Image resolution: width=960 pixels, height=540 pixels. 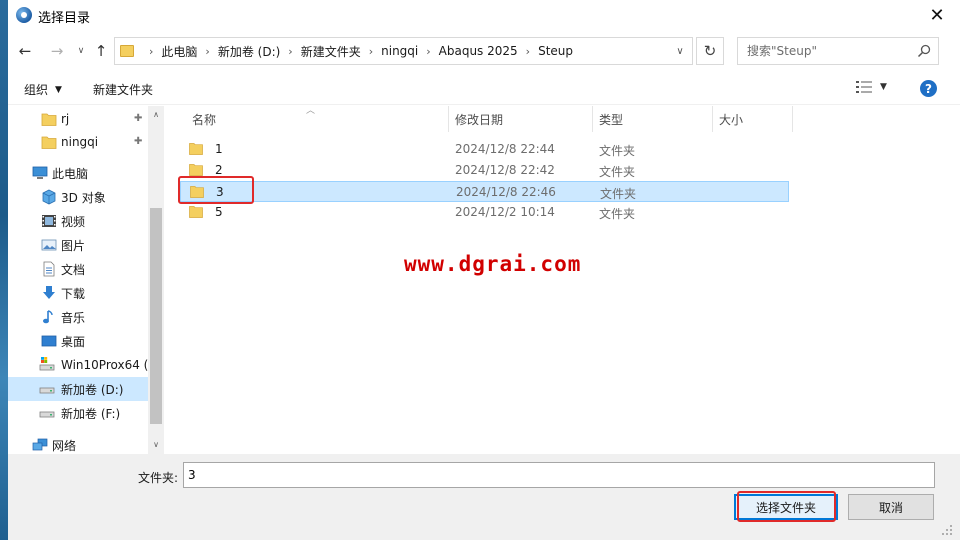 I want to click on organize-button: 组织 ▼, so click(x=43, y=89).